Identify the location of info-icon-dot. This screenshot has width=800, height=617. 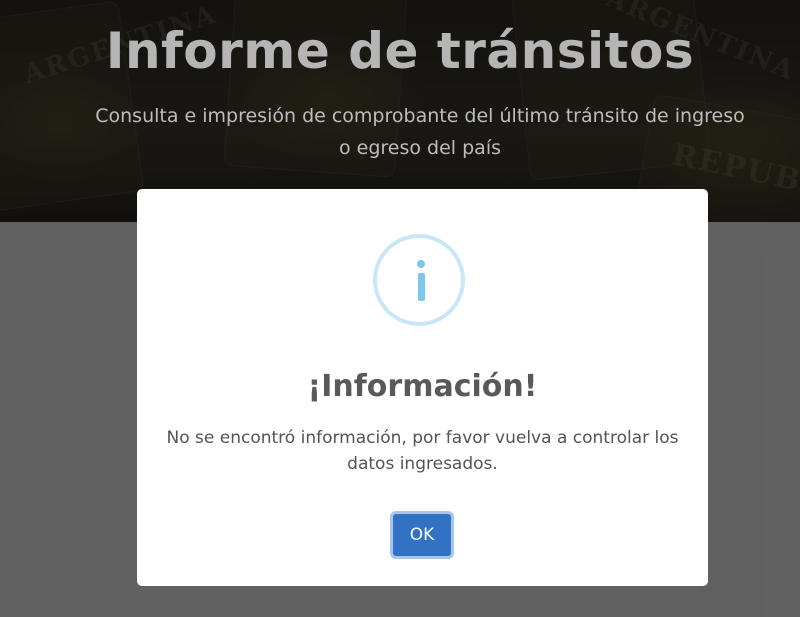
(421, 264).